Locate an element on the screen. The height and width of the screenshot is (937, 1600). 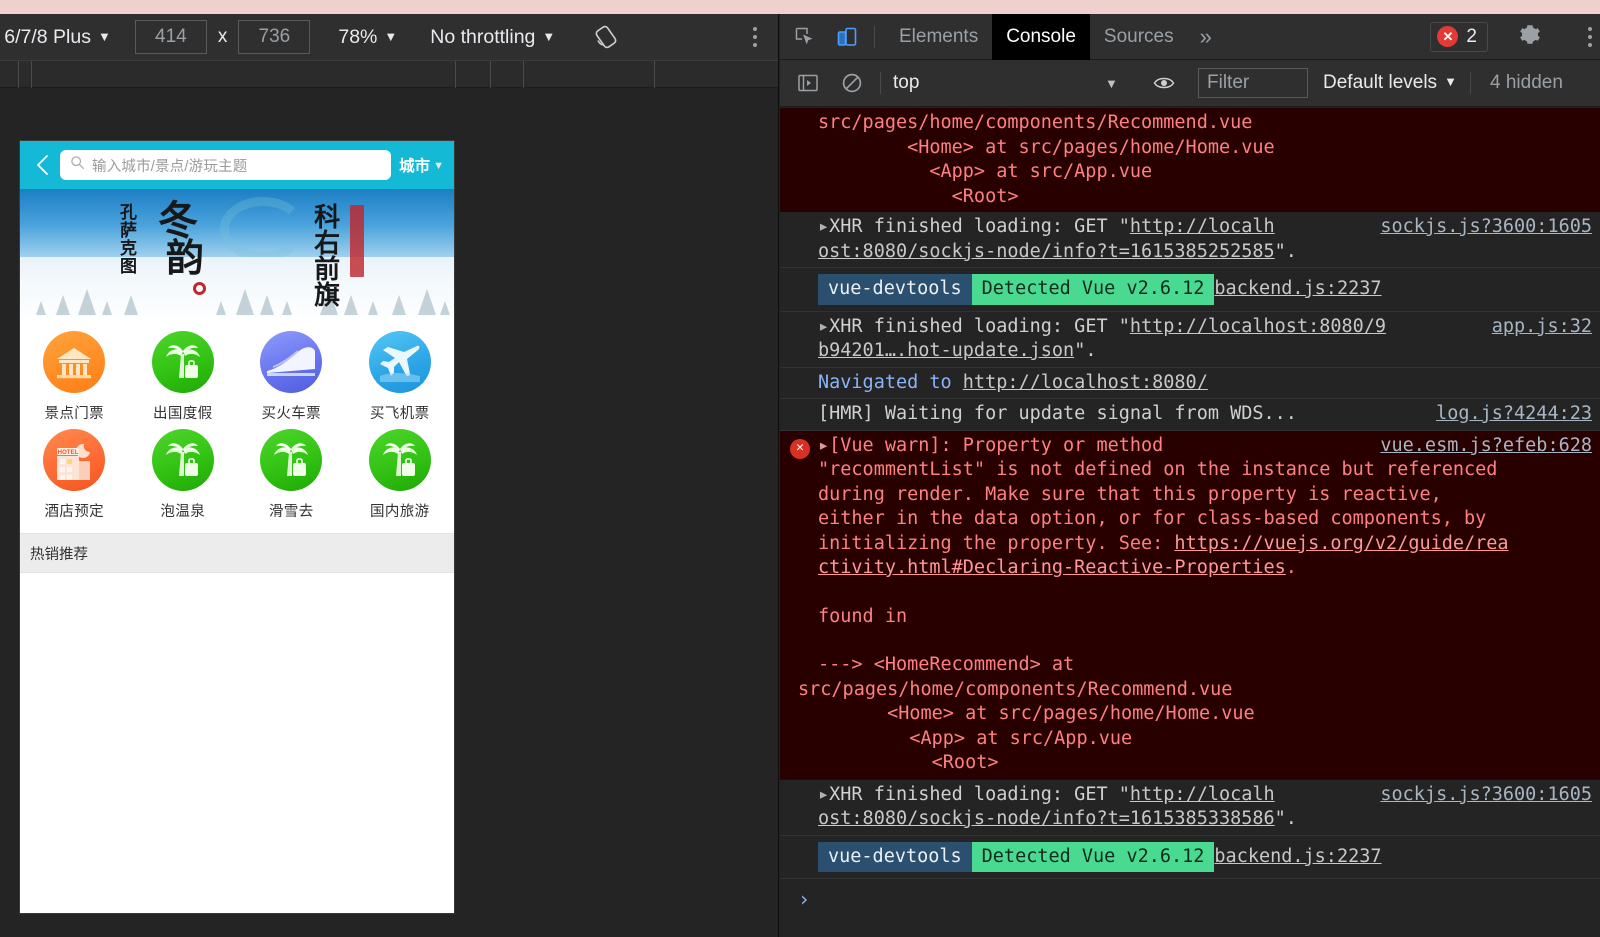
category-grid-row: 景点门票 出国度假 买火车票 买飞机票 is located at coordinates (237, 380).